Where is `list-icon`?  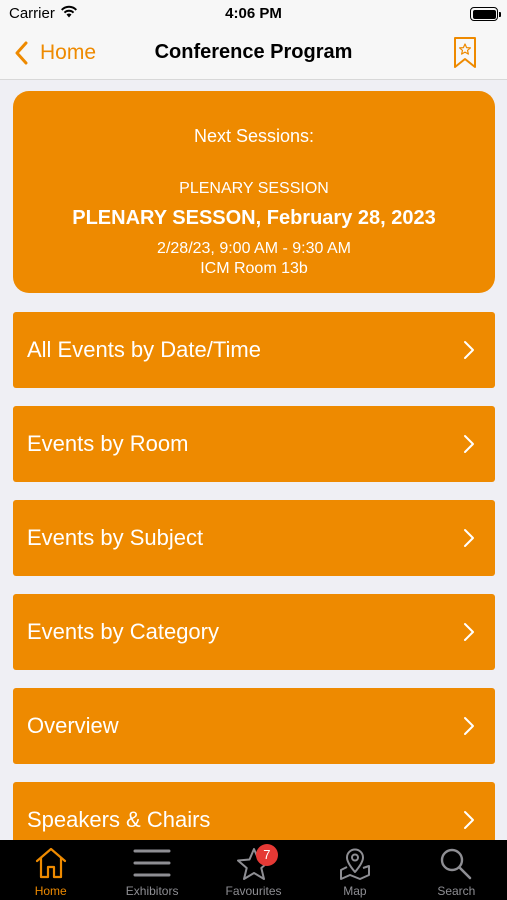
list-icon is located at coordinates (152, 863).